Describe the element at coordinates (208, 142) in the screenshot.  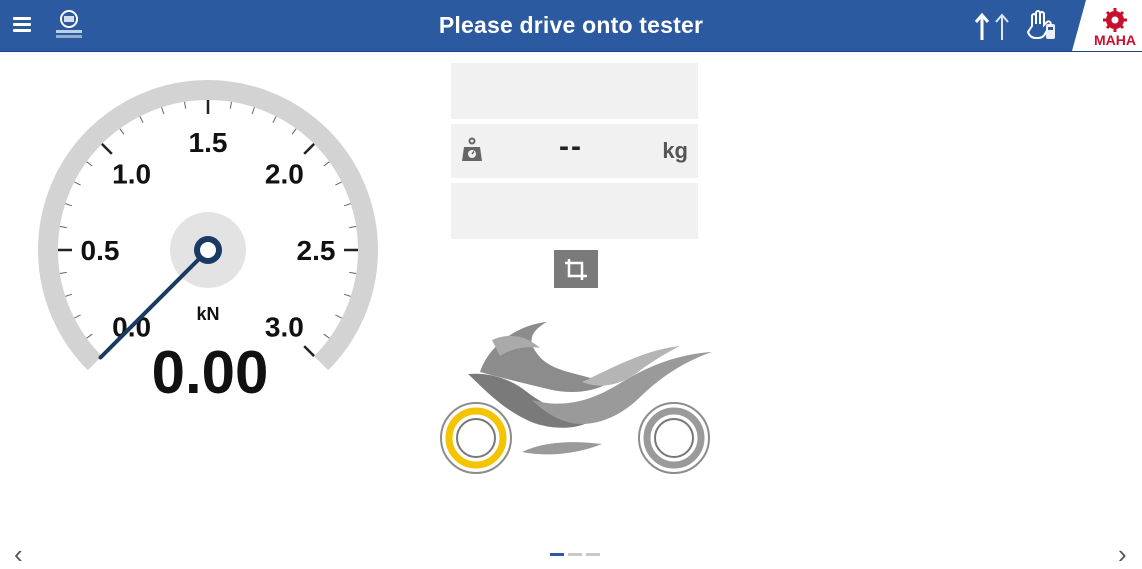
I see `gauge-tick-label: 1.5` at that location.